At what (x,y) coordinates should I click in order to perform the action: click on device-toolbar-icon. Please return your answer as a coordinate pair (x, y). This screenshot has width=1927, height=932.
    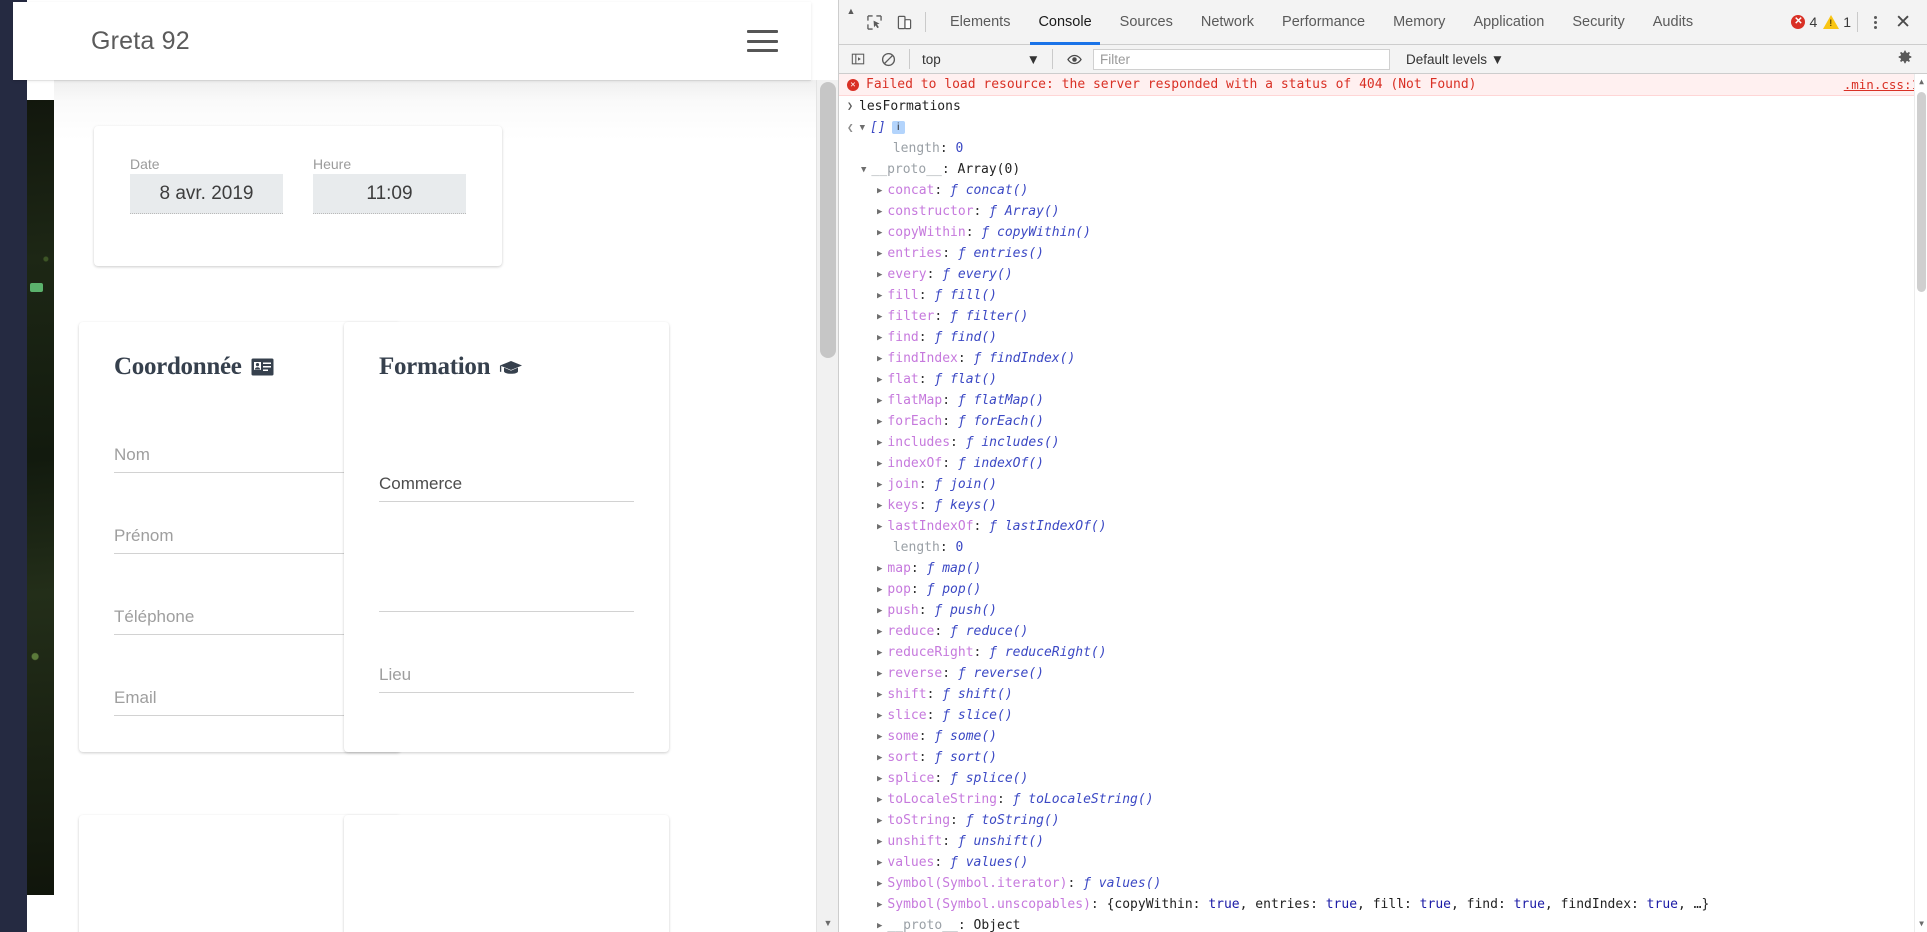
    Looking at the image, I should click on (904, 22).